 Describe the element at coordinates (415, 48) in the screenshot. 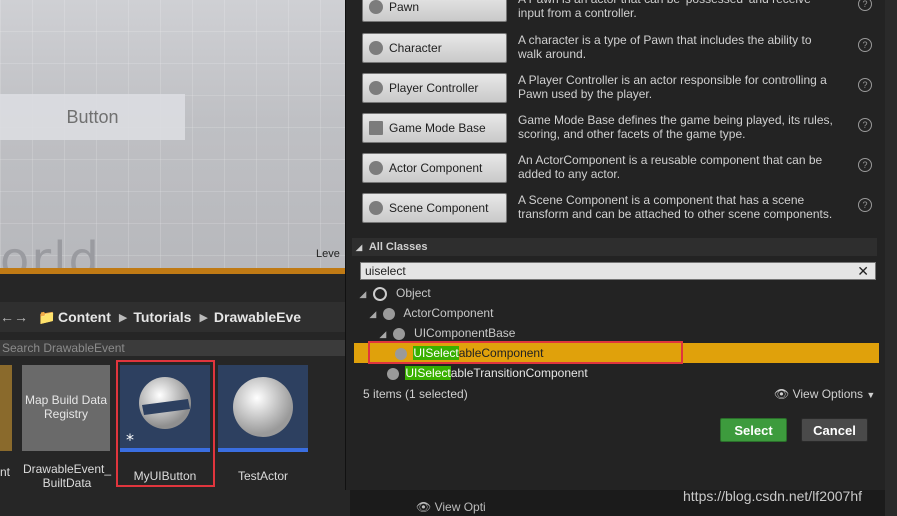

I see `character-button-label: Character` at that location.